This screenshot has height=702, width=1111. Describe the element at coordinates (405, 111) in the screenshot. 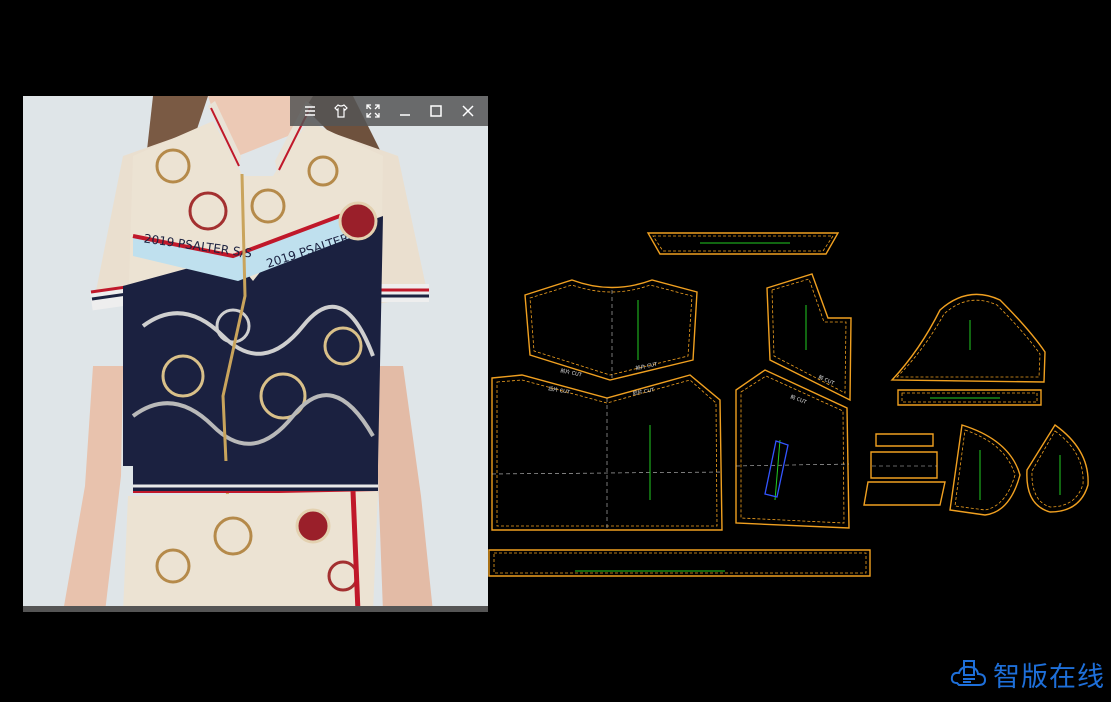

I see `minimize-button` at that location.